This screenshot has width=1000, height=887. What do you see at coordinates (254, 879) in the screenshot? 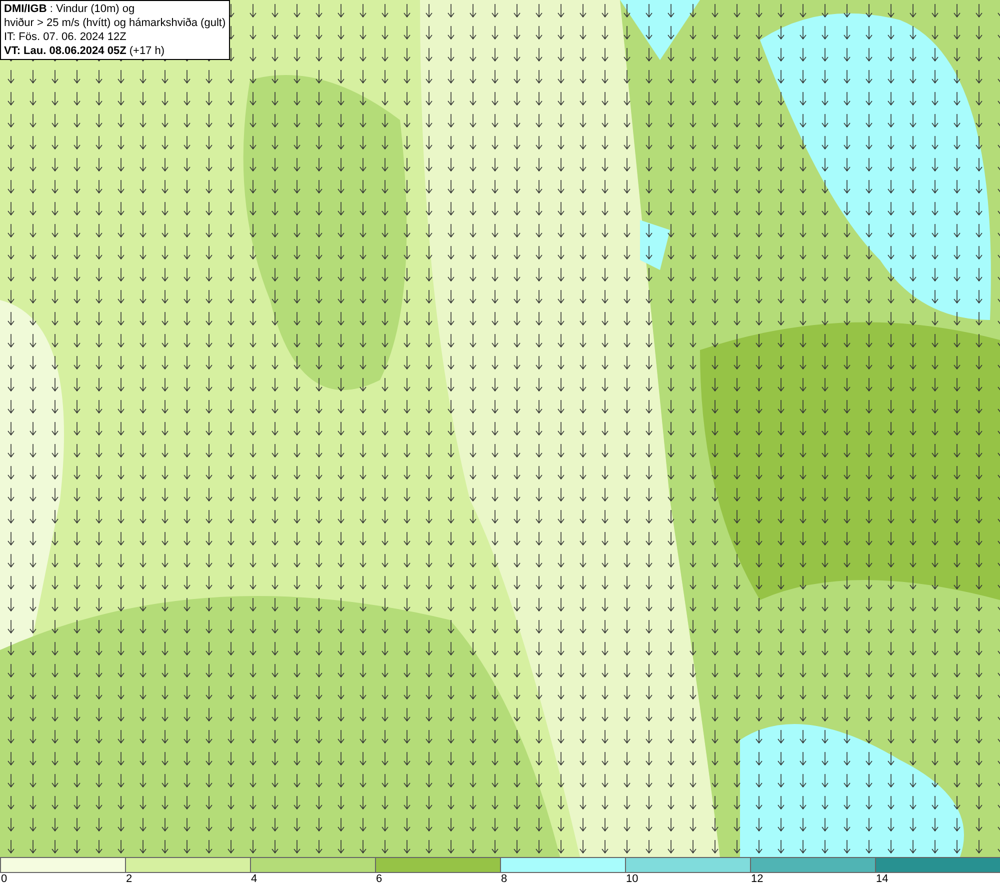
I see `legend-tick-label: 4` at bounding box center [254, 879].